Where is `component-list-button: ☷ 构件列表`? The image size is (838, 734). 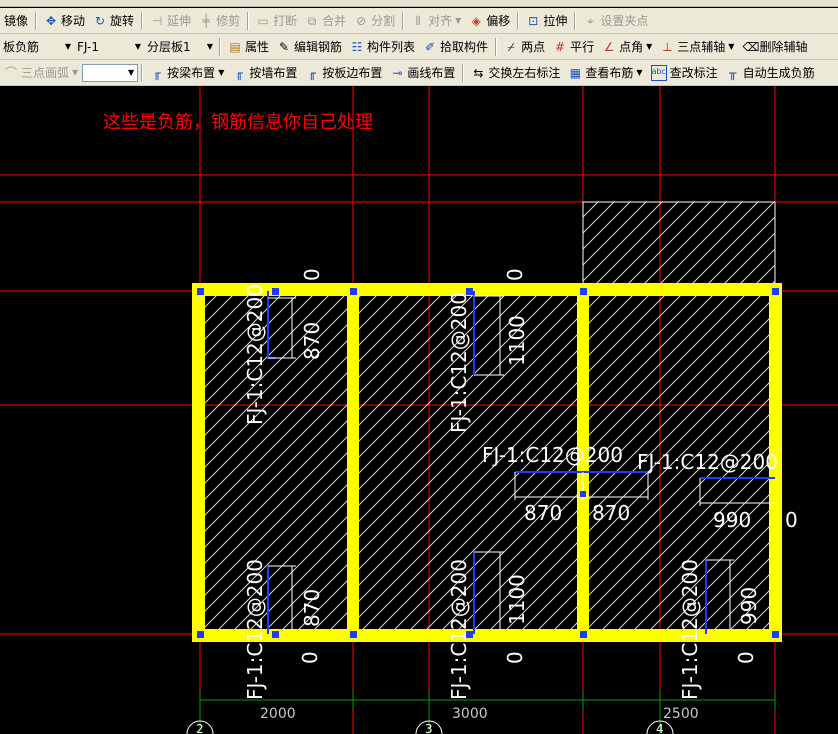
component-list-button: ☷ 构件列表 is located at coordinates (382, 47).